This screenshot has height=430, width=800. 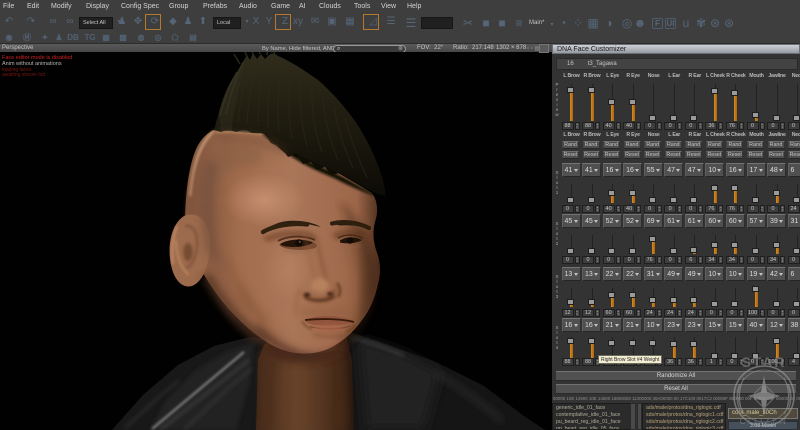 What do you see at coordinates (764, 421) in the screenshot?
I see `svg-text: CITIZEN` at bounding box center [764, 421].